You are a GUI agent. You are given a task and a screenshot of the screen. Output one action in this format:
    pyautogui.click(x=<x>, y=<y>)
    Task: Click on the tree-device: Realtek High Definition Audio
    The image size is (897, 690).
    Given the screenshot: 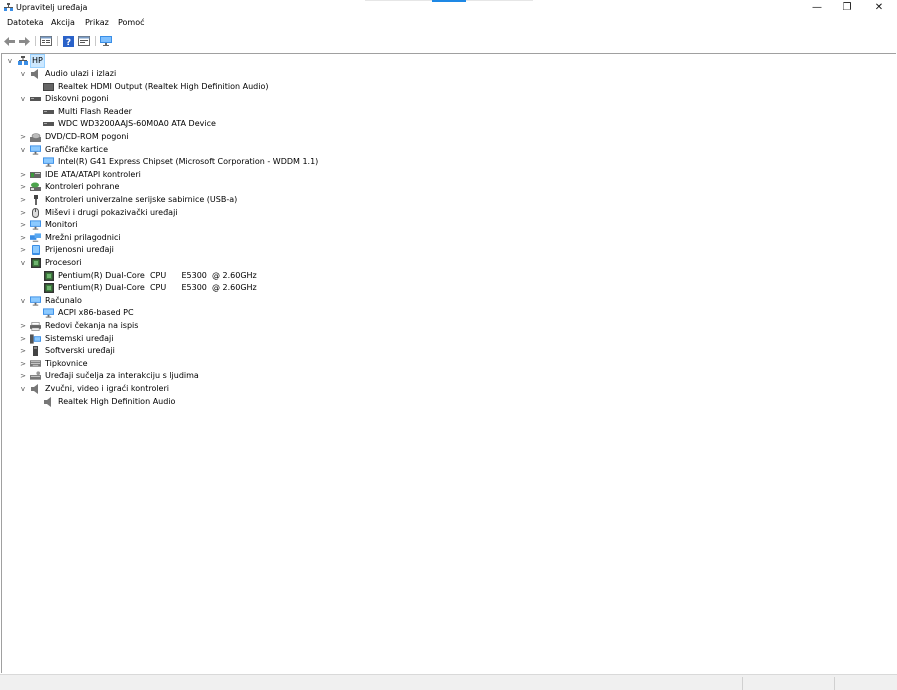 What is the action you would take?
    pyautogui.click(x=104, y=402)
    